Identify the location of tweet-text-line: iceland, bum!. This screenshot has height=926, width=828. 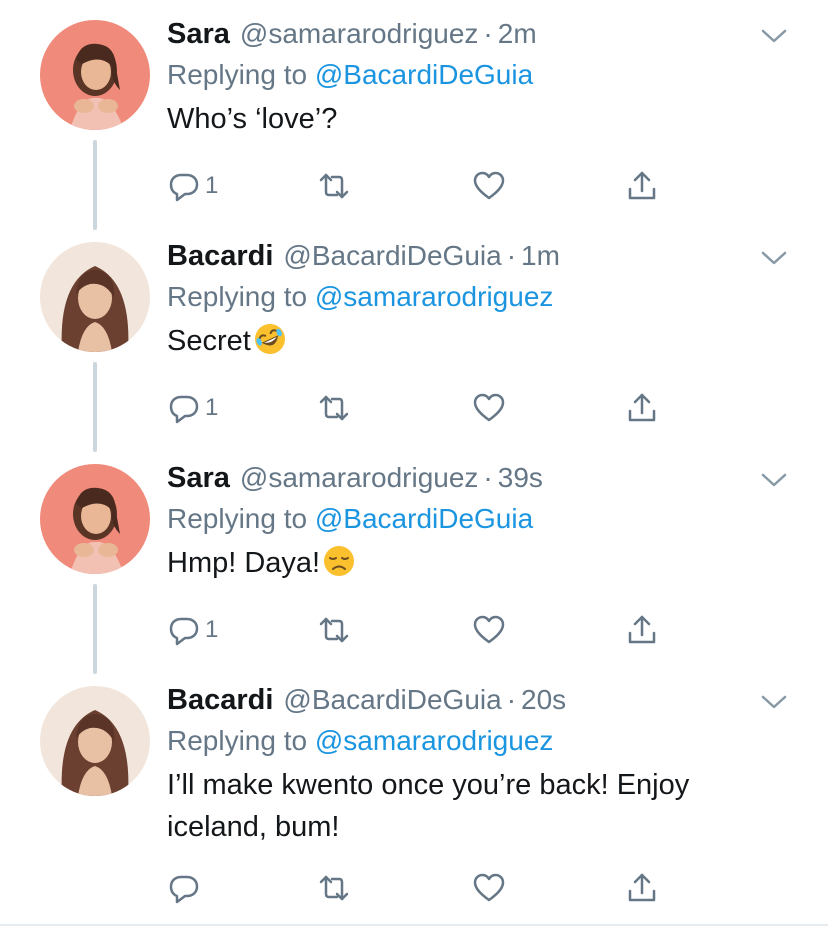
(253, 827).